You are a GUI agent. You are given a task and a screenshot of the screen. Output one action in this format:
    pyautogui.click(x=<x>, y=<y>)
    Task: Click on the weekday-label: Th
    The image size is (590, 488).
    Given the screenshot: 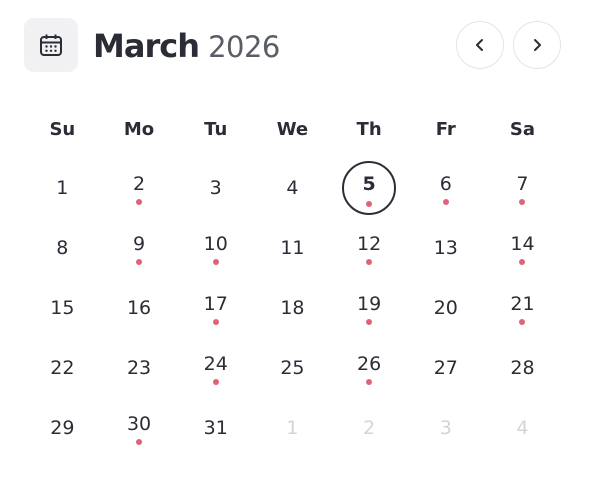 What is the action you would take?
    pyautogui.click(x=369, y=129)
    